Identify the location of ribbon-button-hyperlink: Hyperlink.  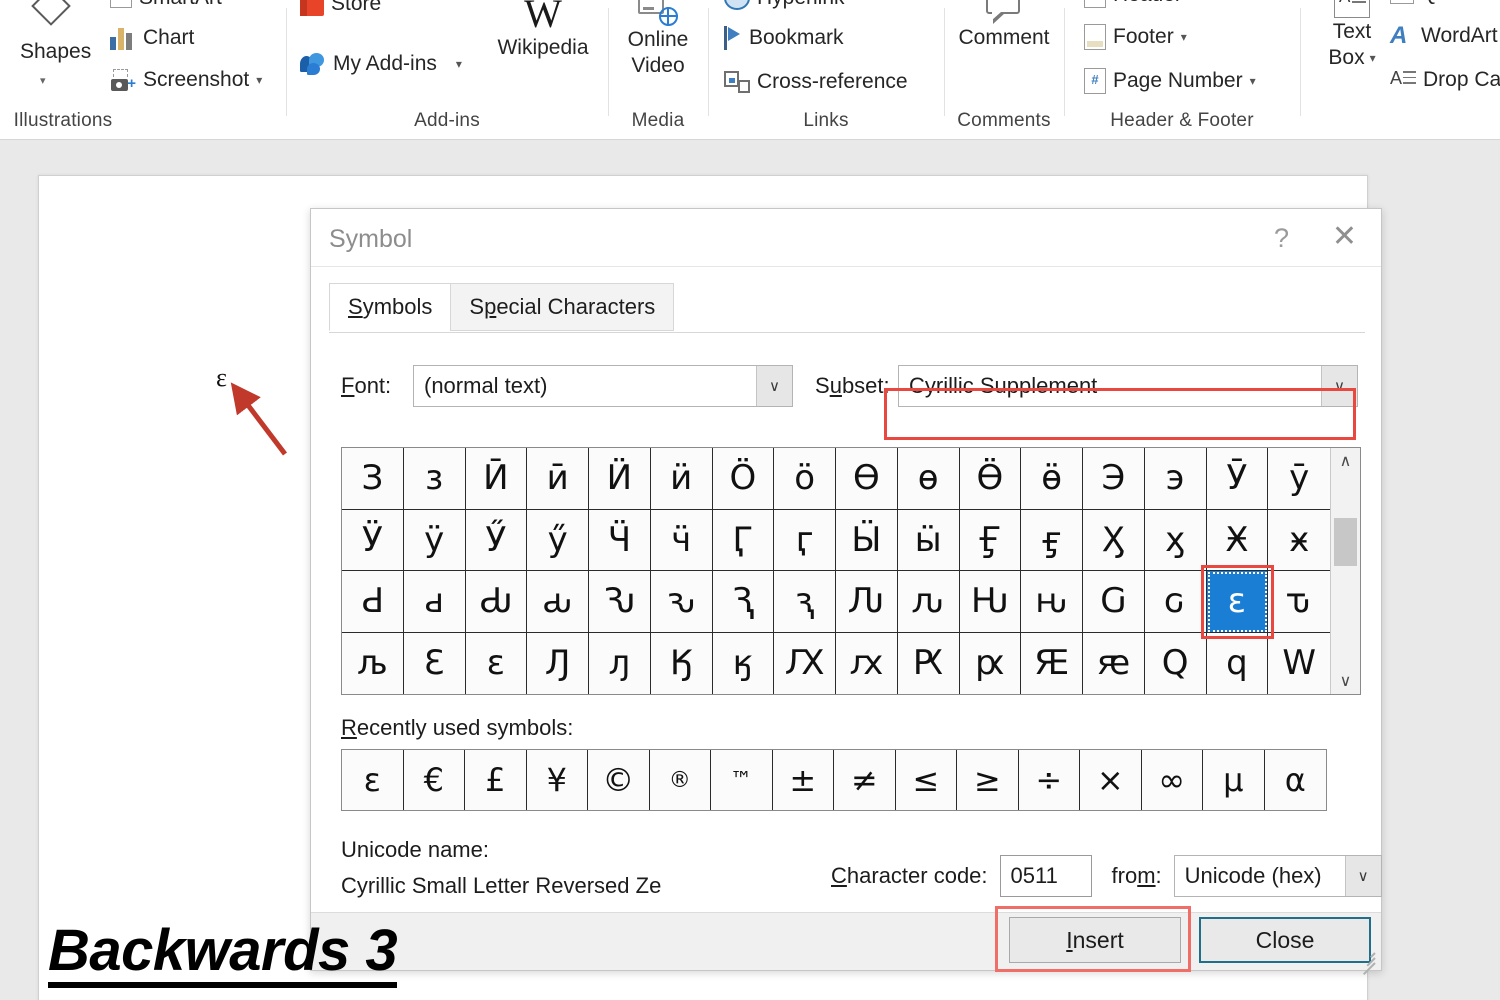
(784, 5).